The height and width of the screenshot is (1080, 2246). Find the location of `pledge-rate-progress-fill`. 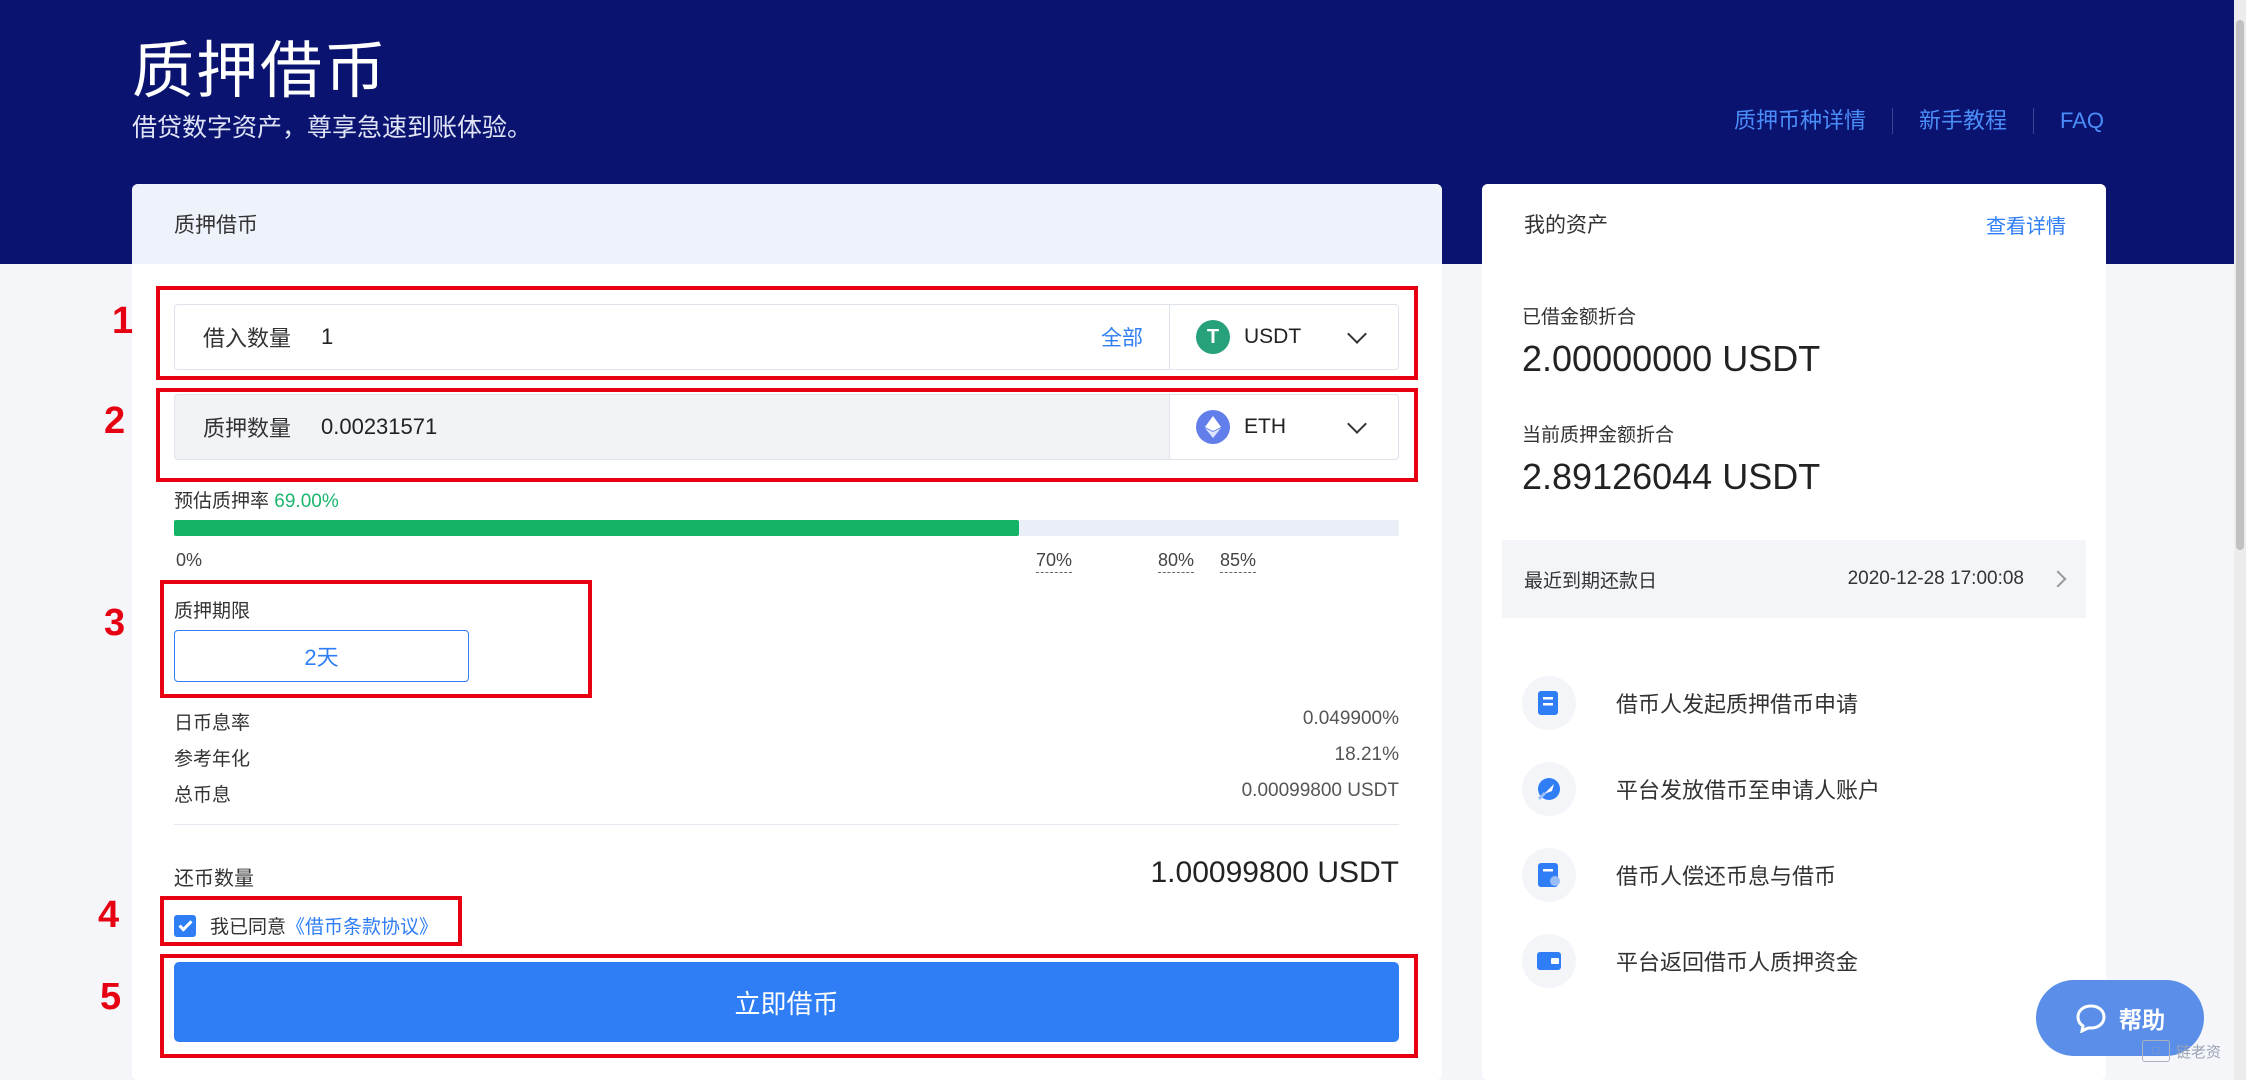

pledge-rate-progress-fill is located at coordinates (597, 528).